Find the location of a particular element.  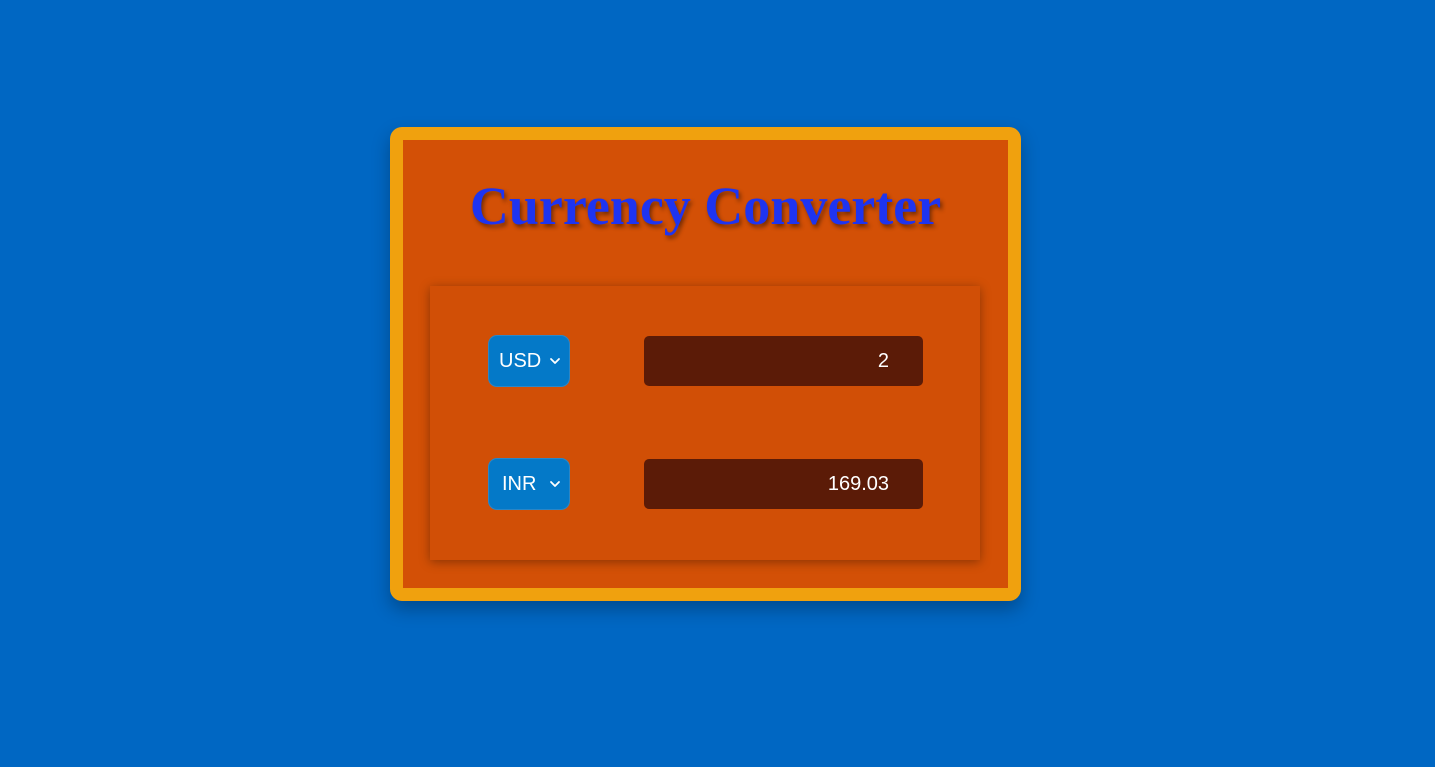

from-currency-label: USD is located at coordinates (520, 360).